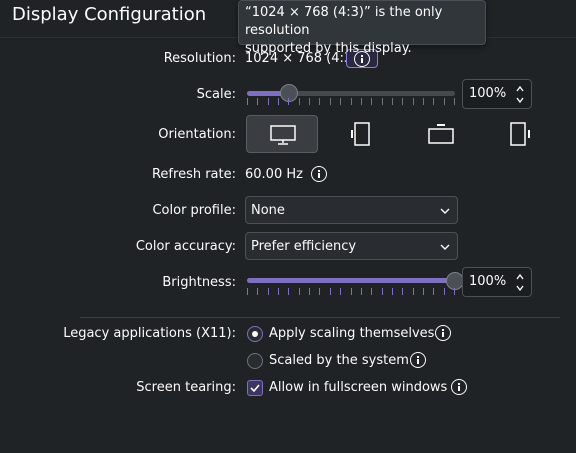  I want to click on legacy-apply-scaling-label: Apply scaling themselves, so click(351, 333).